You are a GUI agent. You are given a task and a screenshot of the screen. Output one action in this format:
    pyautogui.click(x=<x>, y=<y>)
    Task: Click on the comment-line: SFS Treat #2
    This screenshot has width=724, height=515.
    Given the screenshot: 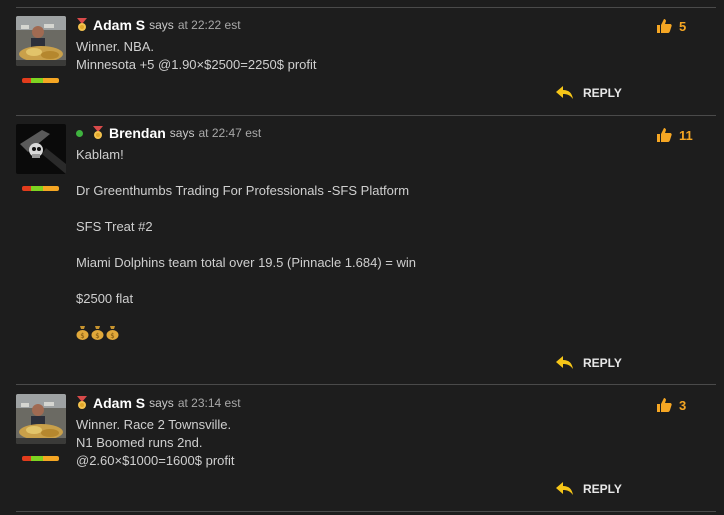 What is the action you would take?
    pyautogui.click(x=114, y=226)
    